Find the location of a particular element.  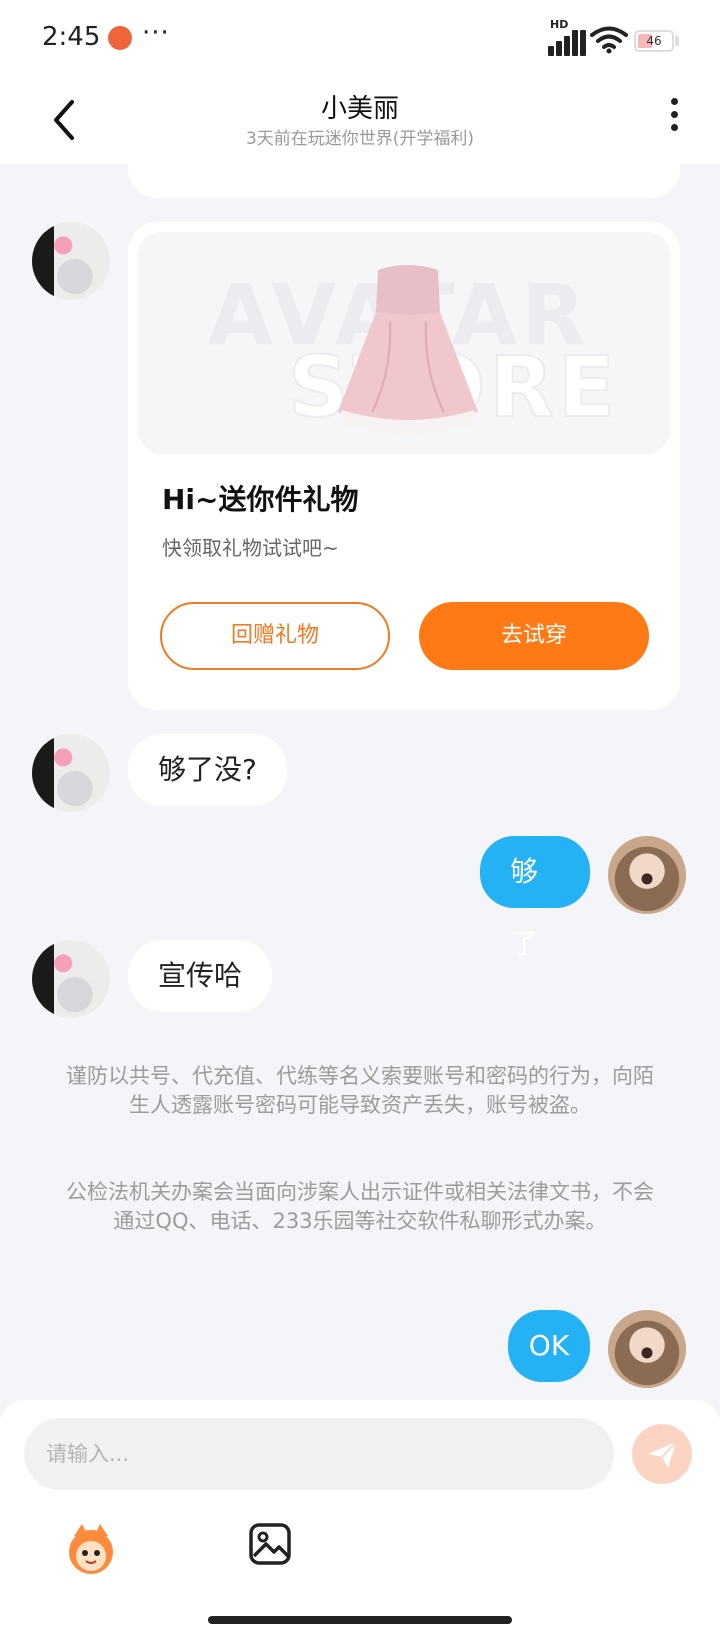

status-more: ··· is located at coordinates (156, 33).